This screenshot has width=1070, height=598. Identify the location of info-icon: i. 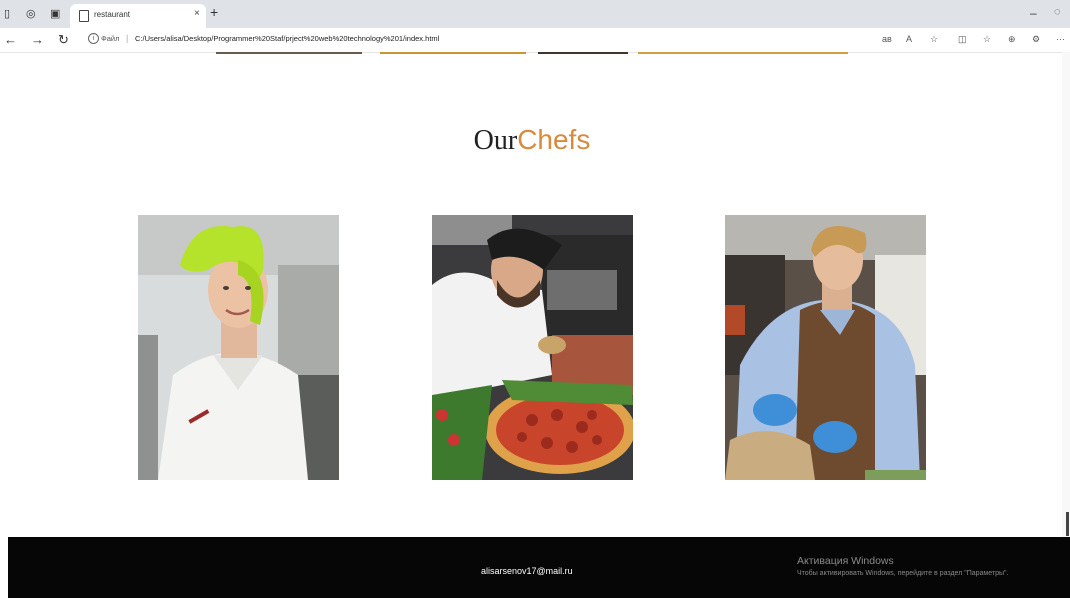
(93, 38).